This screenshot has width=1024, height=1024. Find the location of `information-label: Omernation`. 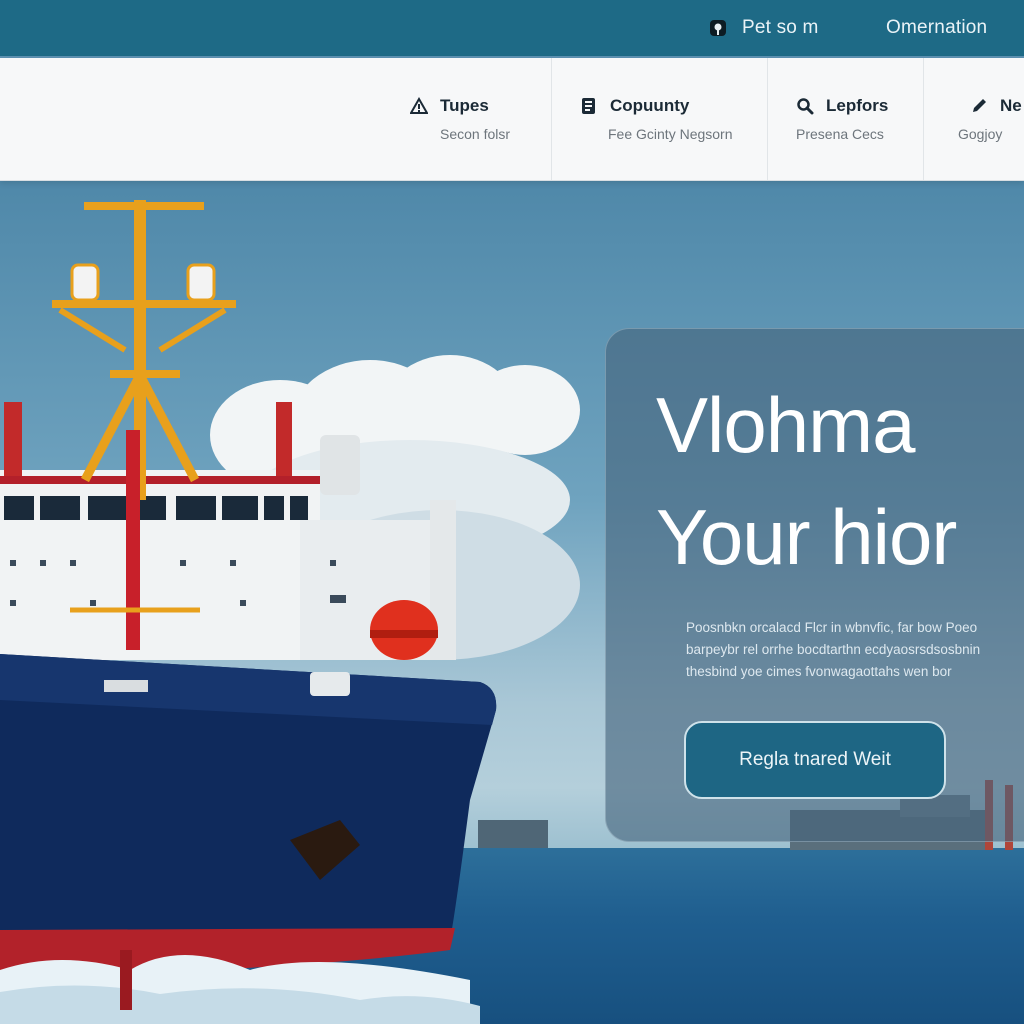

information-label: Omernation is located at coordinates (937, 27).